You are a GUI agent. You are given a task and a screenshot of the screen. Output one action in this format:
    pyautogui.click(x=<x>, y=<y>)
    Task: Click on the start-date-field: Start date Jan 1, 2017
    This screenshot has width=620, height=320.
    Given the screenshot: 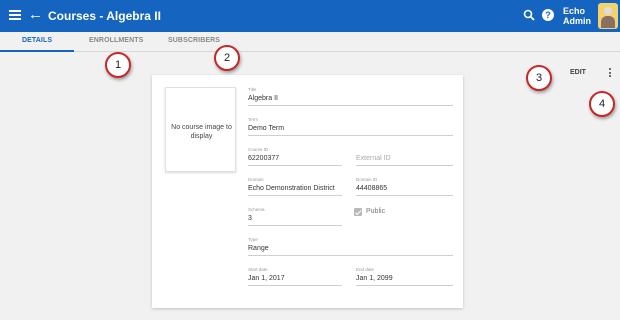 What is the action you would take?
    pyautogui.click(x=295, y=276)
    